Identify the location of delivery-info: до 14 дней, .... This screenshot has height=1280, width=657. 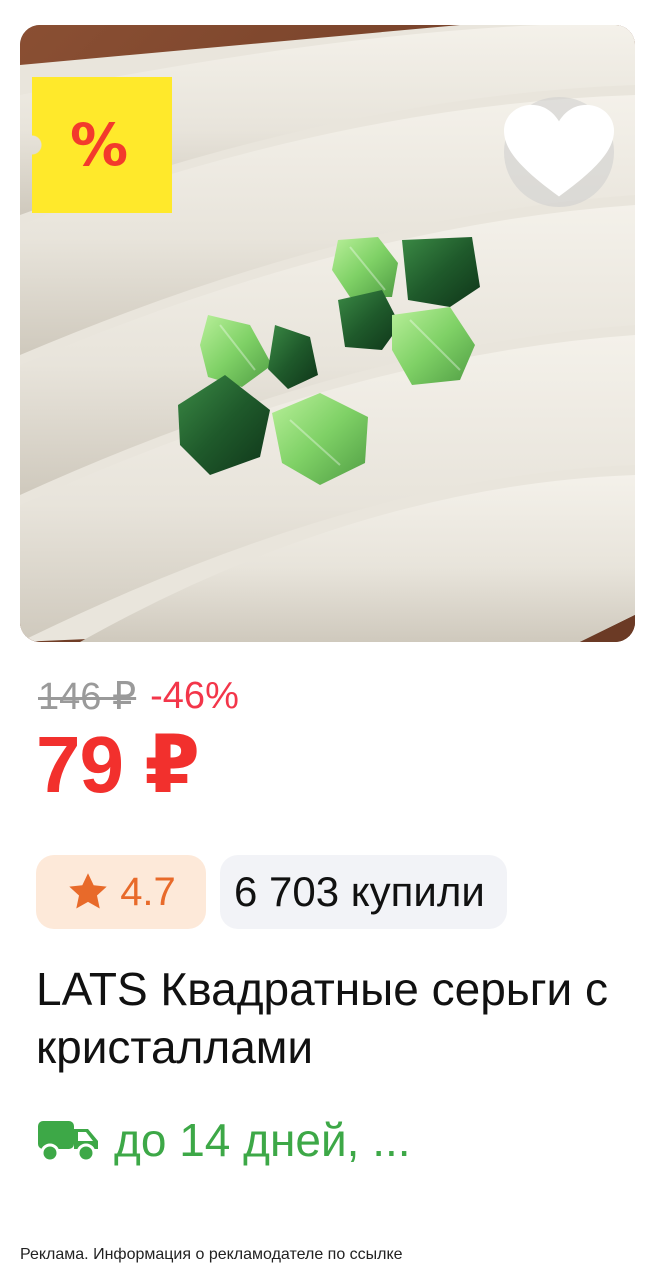
(223, 1140).